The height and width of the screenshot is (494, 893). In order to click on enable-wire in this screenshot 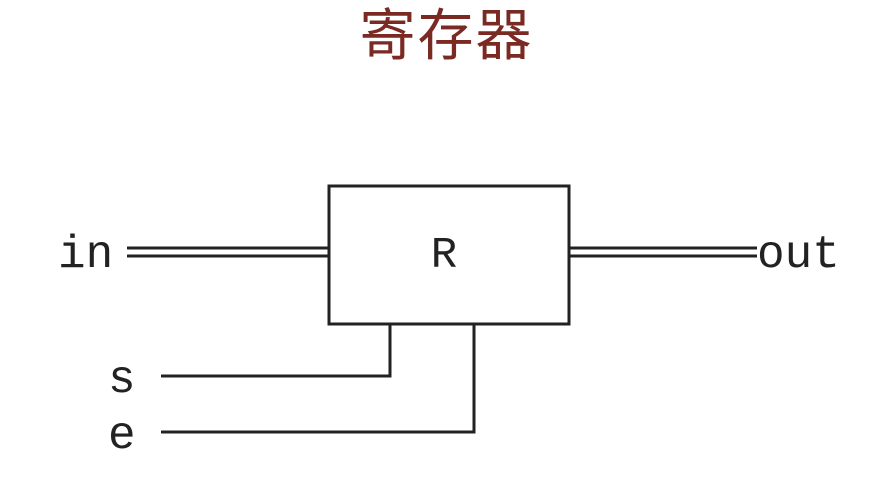, I will do `click(318, 379)`.